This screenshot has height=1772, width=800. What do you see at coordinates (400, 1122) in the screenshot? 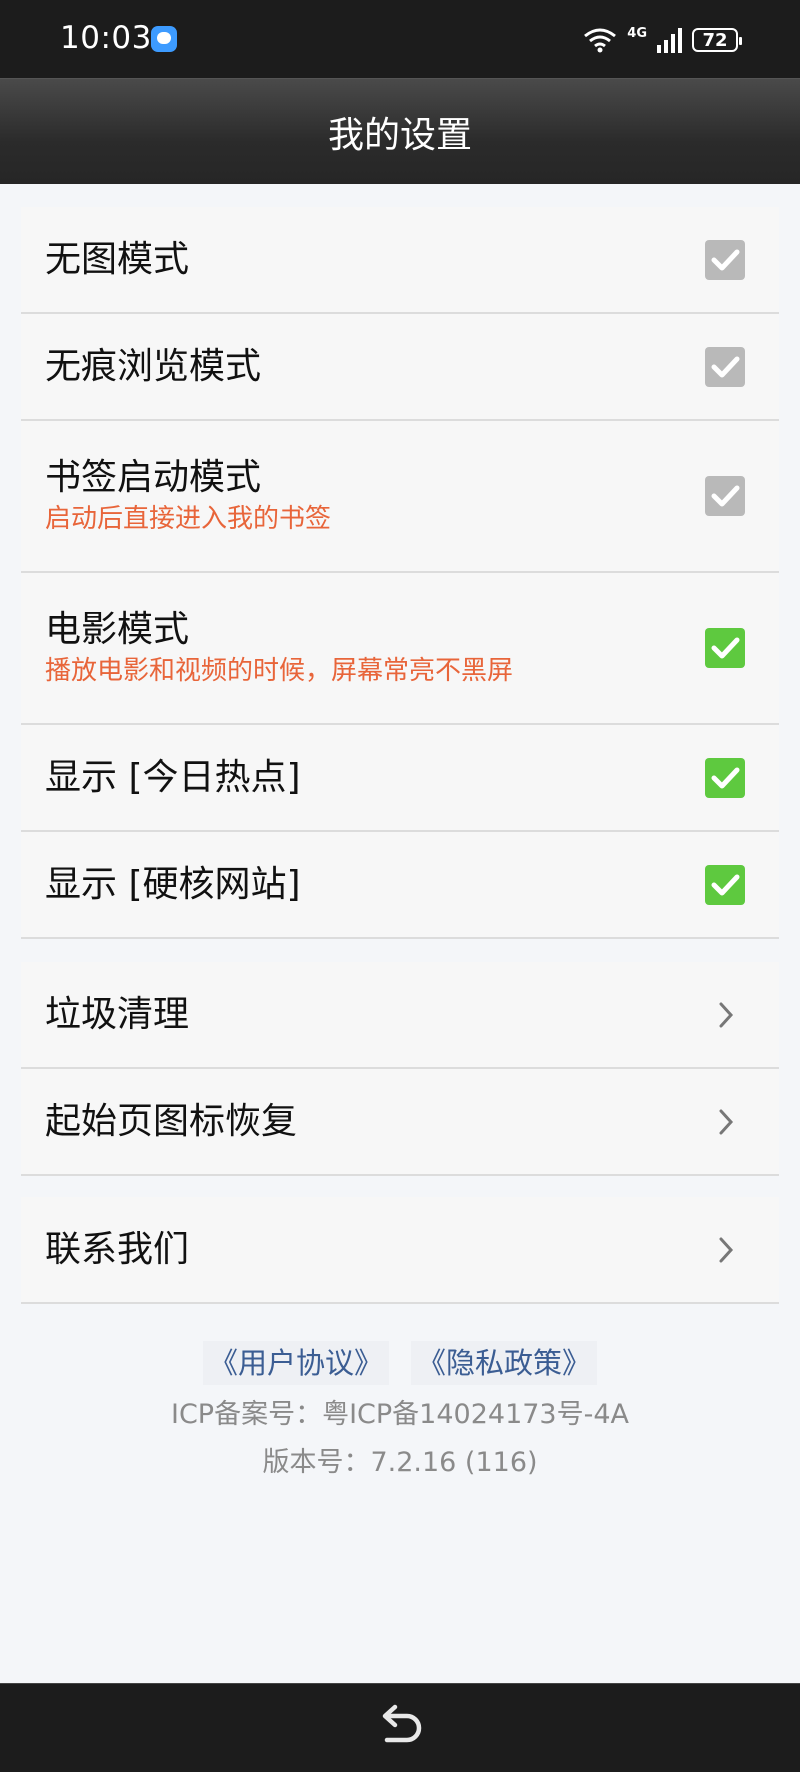
I see `restore-start-icons-item: 起始页图标恢复` at bounding box center [400, 1122].